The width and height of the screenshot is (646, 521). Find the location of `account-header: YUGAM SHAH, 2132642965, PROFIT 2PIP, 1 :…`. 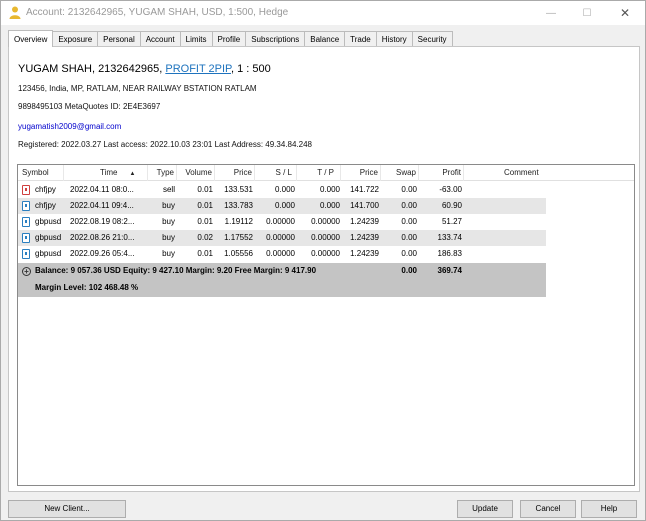

account-header: YUGAM SHAH, 2132642965, PROFIT 2PIP, 1 :… is located at coordinates (144, 69).